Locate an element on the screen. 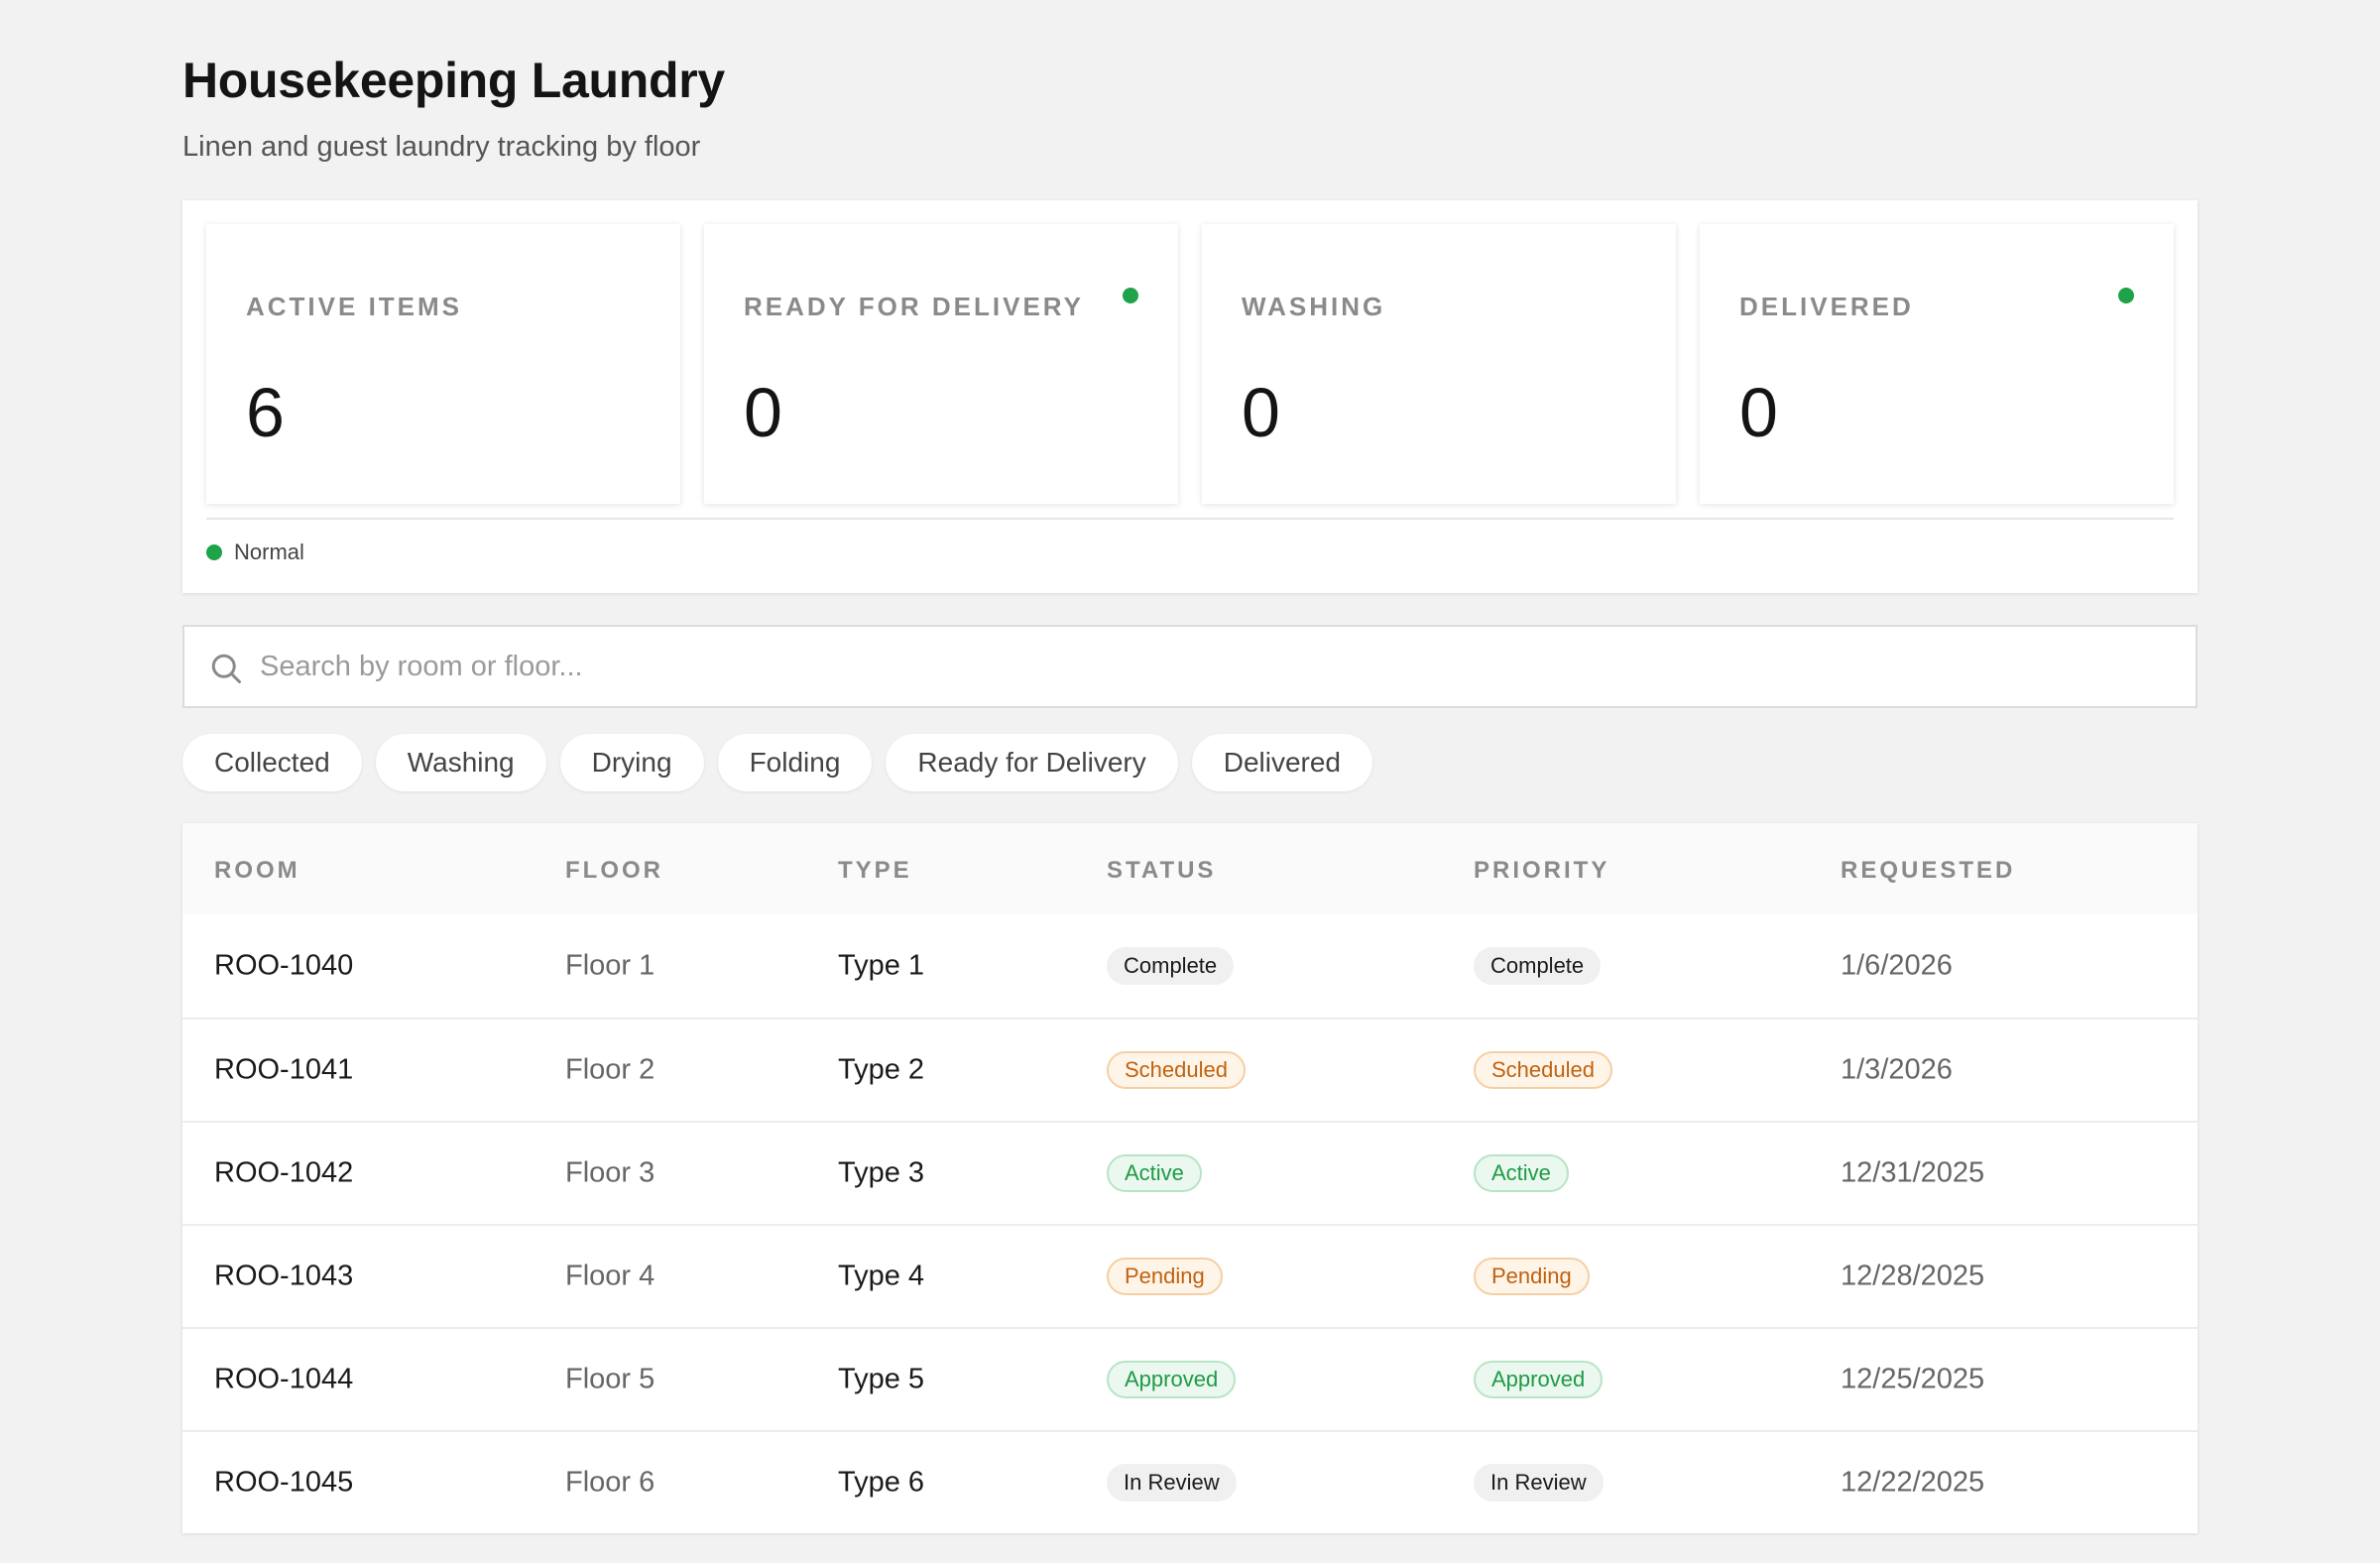 The height and width of the screenshot is (1563, 2380). filter-chip-drying: Drying is located at coordinates (631, 762).